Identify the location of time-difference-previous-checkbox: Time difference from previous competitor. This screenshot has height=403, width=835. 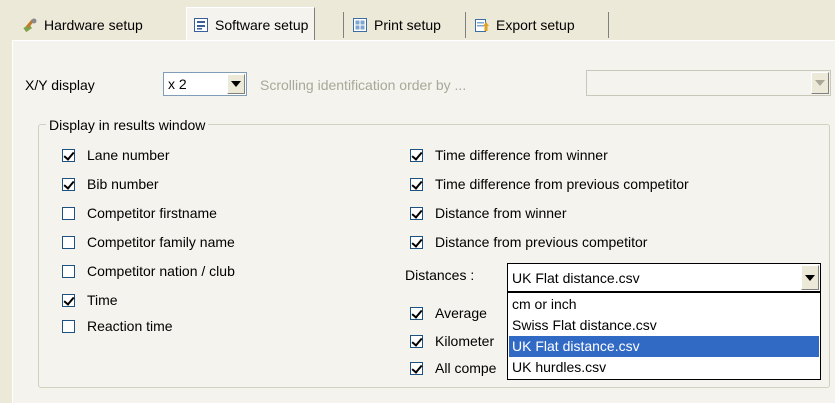
(549, 184).